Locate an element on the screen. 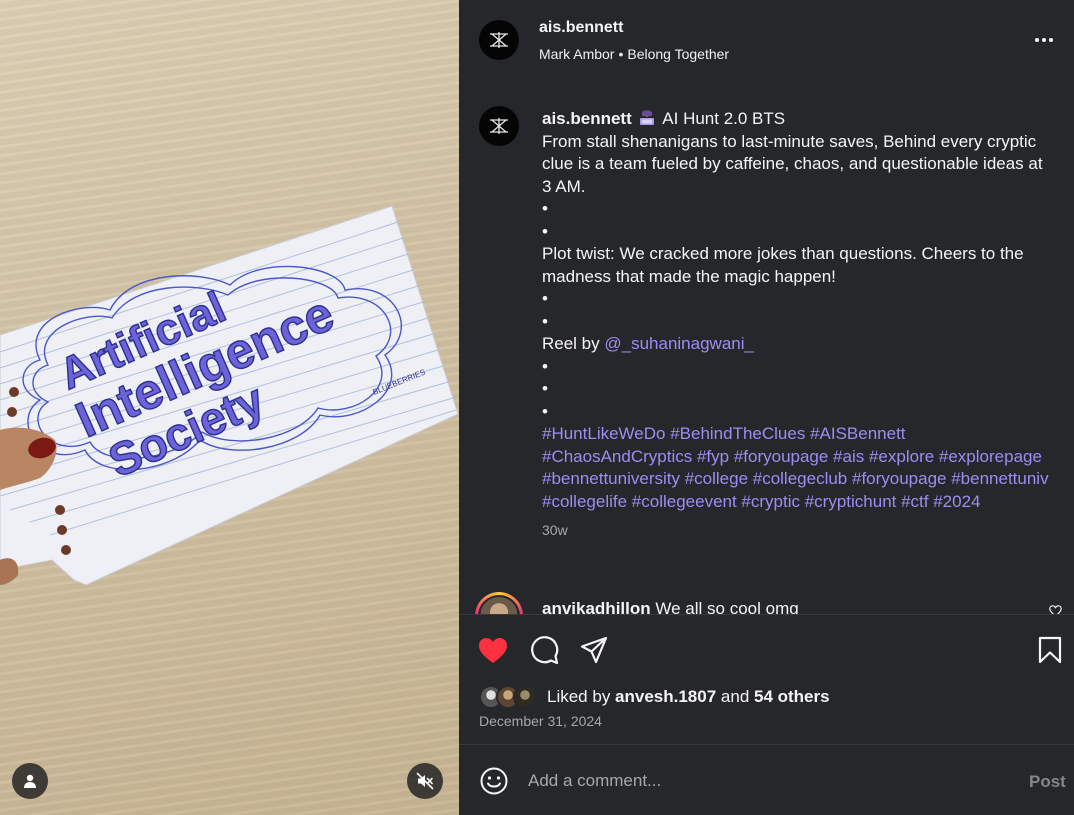 This screenshot has width=1074, height=815. liker-username: anvesh.1807 is located at coordinates (665, 696).